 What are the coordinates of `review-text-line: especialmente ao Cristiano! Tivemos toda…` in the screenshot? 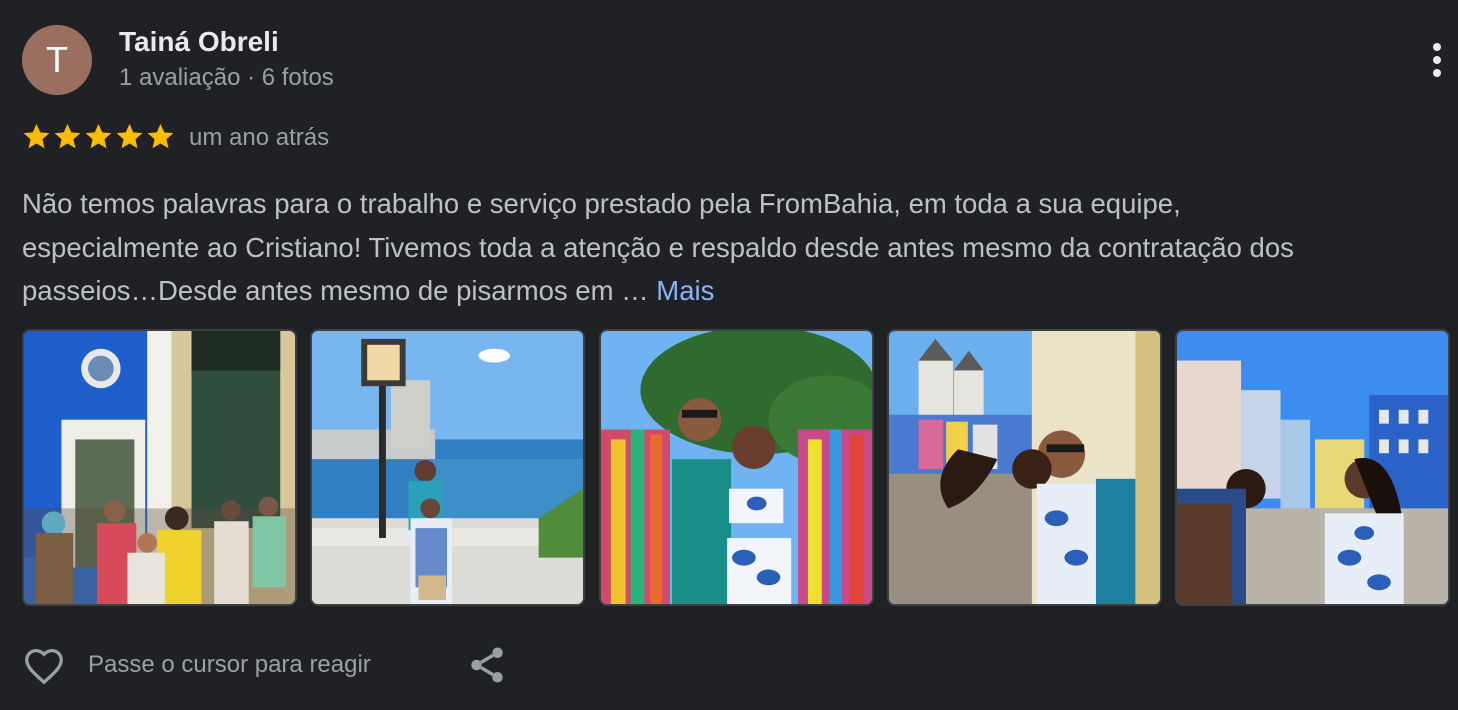 It's located at (658, 247).